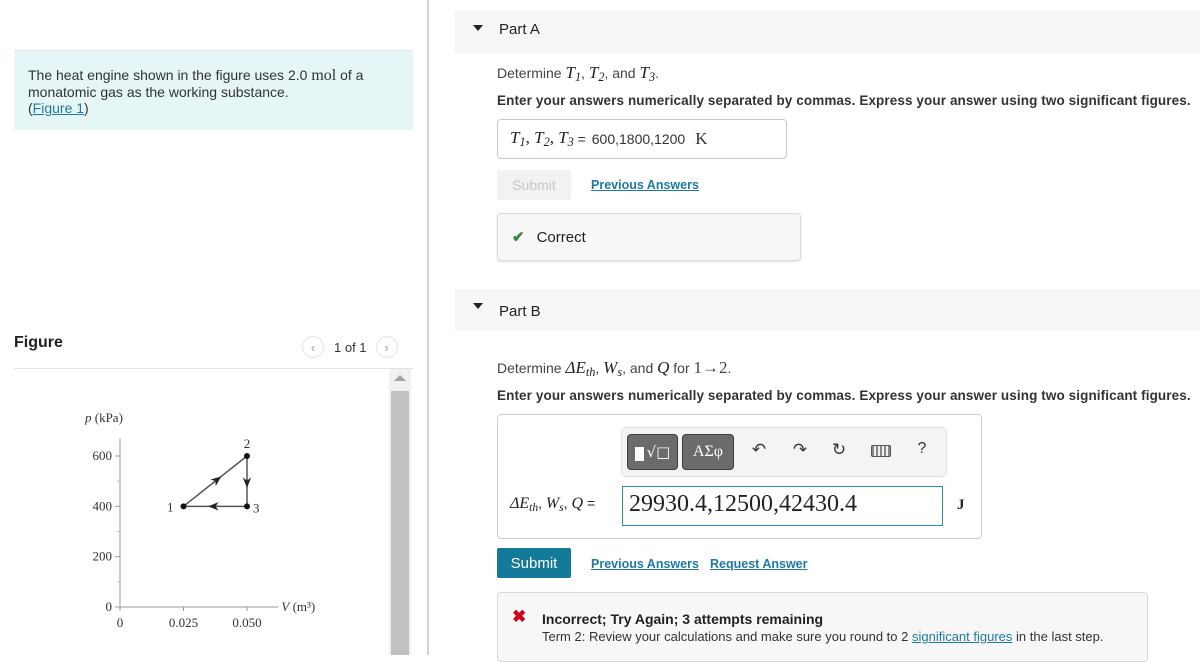 The width and height of the screenshot is (1200, 662). Describe the element at coordinates (428, 327) in the screenshot. I see `pane-divider` at that location.